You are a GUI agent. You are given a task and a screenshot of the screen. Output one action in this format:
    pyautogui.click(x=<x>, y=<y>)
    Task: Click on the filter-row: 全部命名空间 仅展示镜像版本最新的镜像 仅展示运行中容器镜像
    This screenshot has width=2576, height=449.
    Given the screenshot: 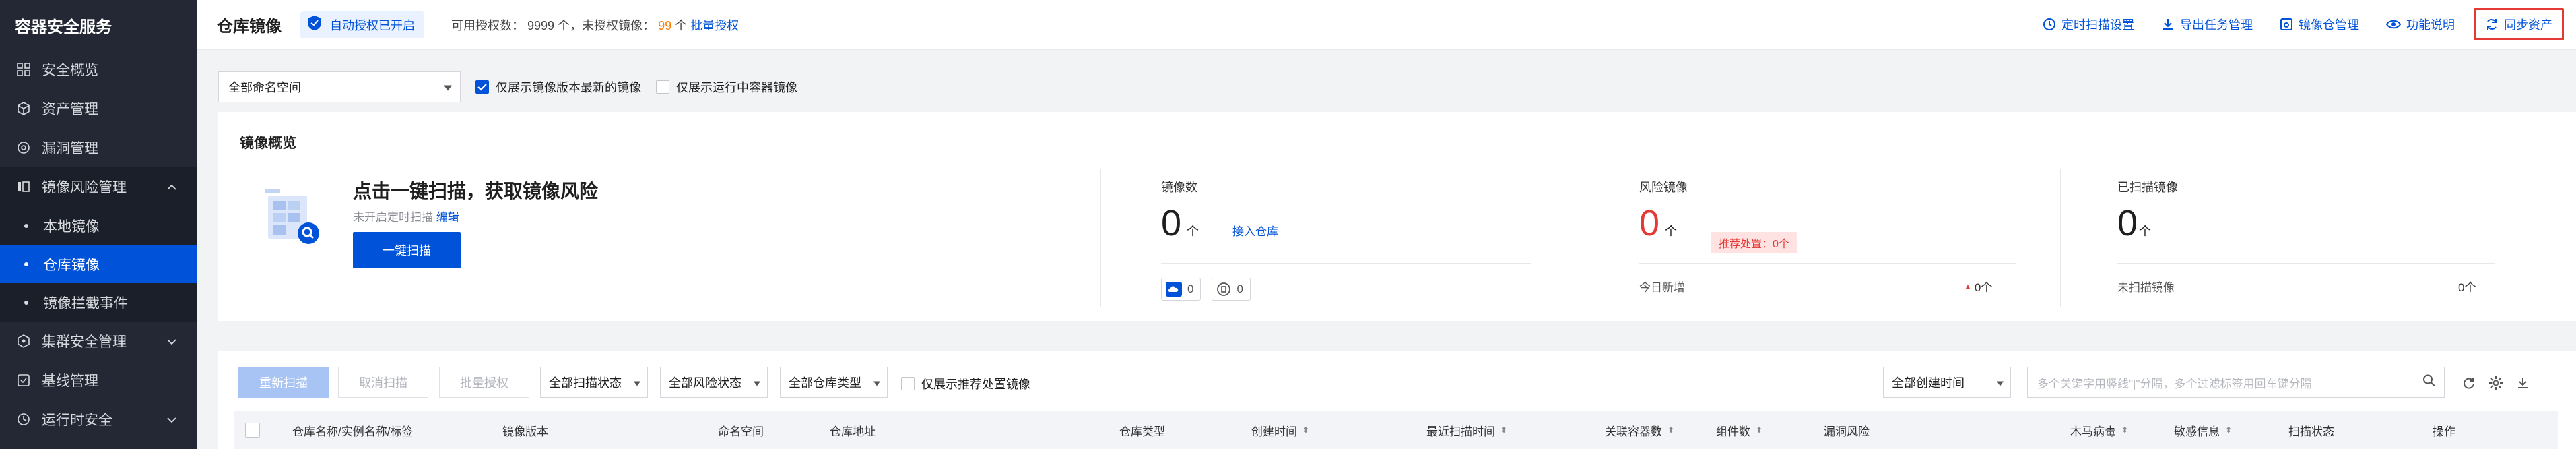 What is the action you would take?
    pyautogui.click(x=507, y=86)
    